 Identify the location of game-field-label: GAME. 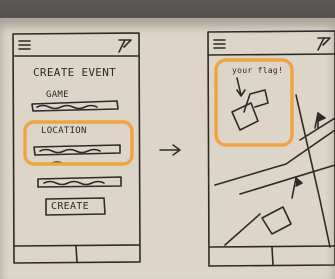
(57, 95).